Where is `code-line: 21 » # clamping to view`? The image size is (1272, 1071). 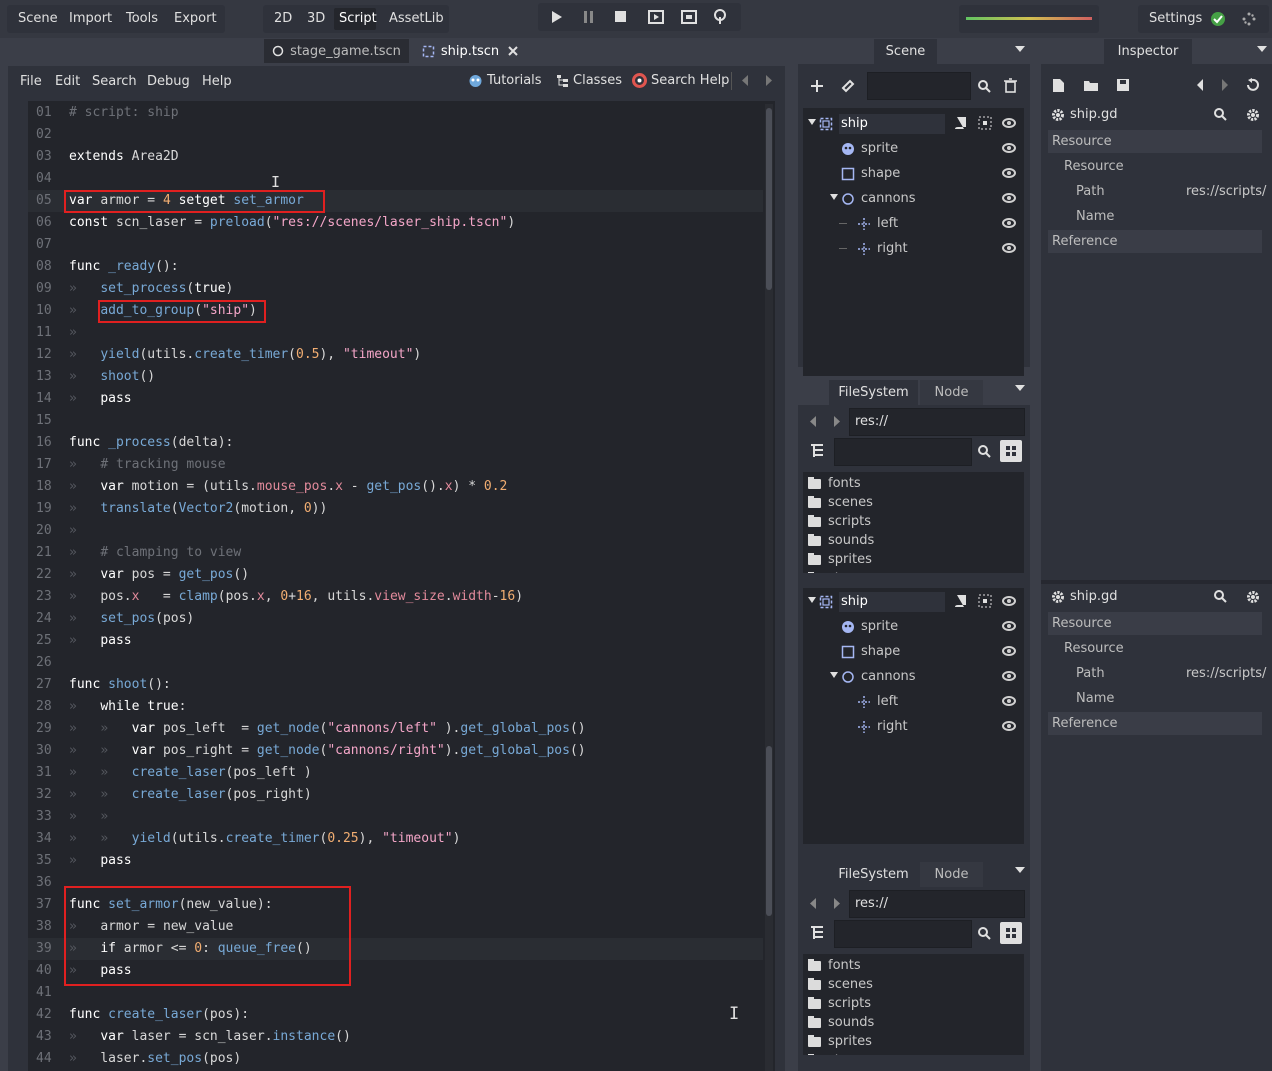
code-line: 21 » # clamping to view is located at coordinates (395, 553).